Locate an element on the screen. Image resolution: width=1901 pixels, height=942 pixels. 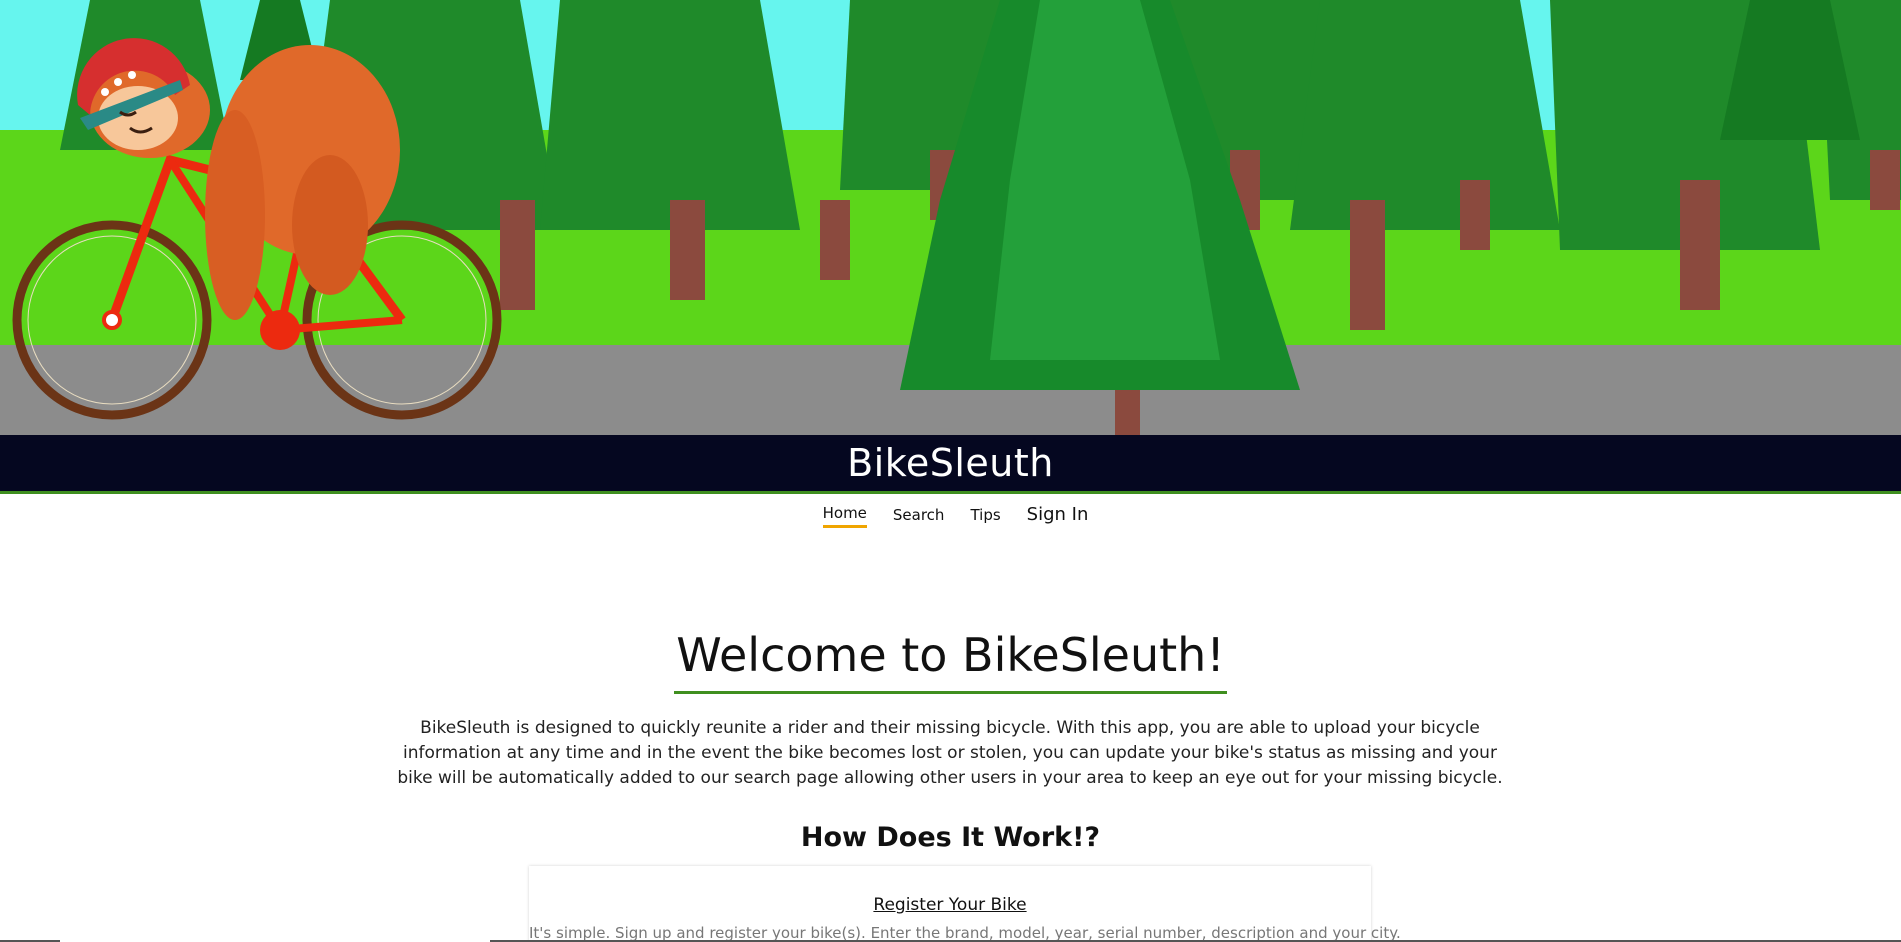
nav-home: Home is located at coordinates (844, 516).